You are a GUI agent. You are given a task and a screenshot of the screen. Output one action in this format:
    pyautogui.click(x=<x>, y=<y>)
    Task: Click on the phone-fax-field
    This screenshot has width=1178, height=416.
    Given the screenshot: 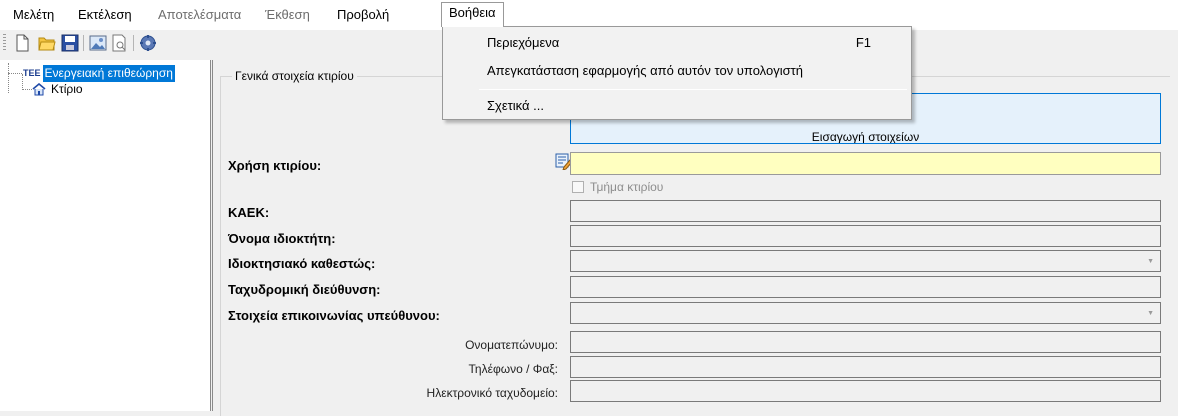 What is the action you would take?
    pyautogui.click(x=865, y=367)
    